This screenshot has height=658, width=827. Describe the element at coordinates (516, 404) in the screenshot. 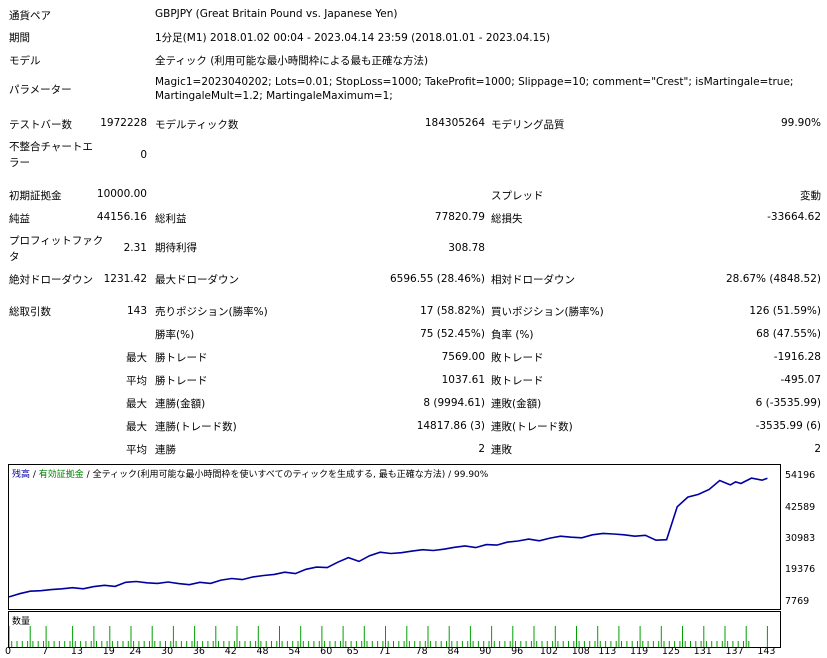

I see `max-consecutive-losses-label: 連敗(金額)` at that location.